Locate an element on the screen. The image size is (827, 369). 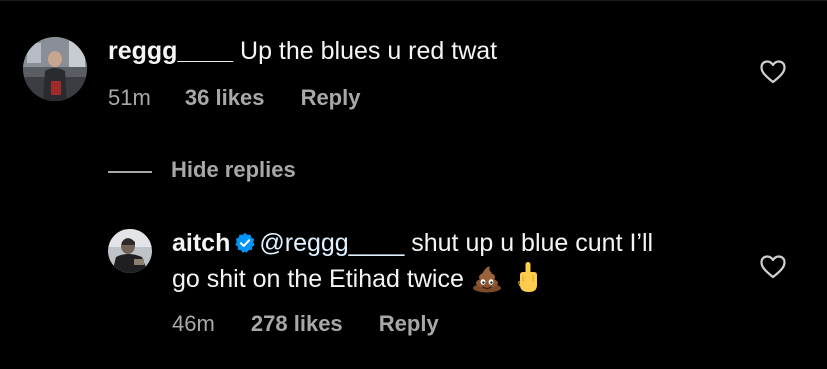
comment-body: Up the blues u red twat is located at coordinates (369, 51).